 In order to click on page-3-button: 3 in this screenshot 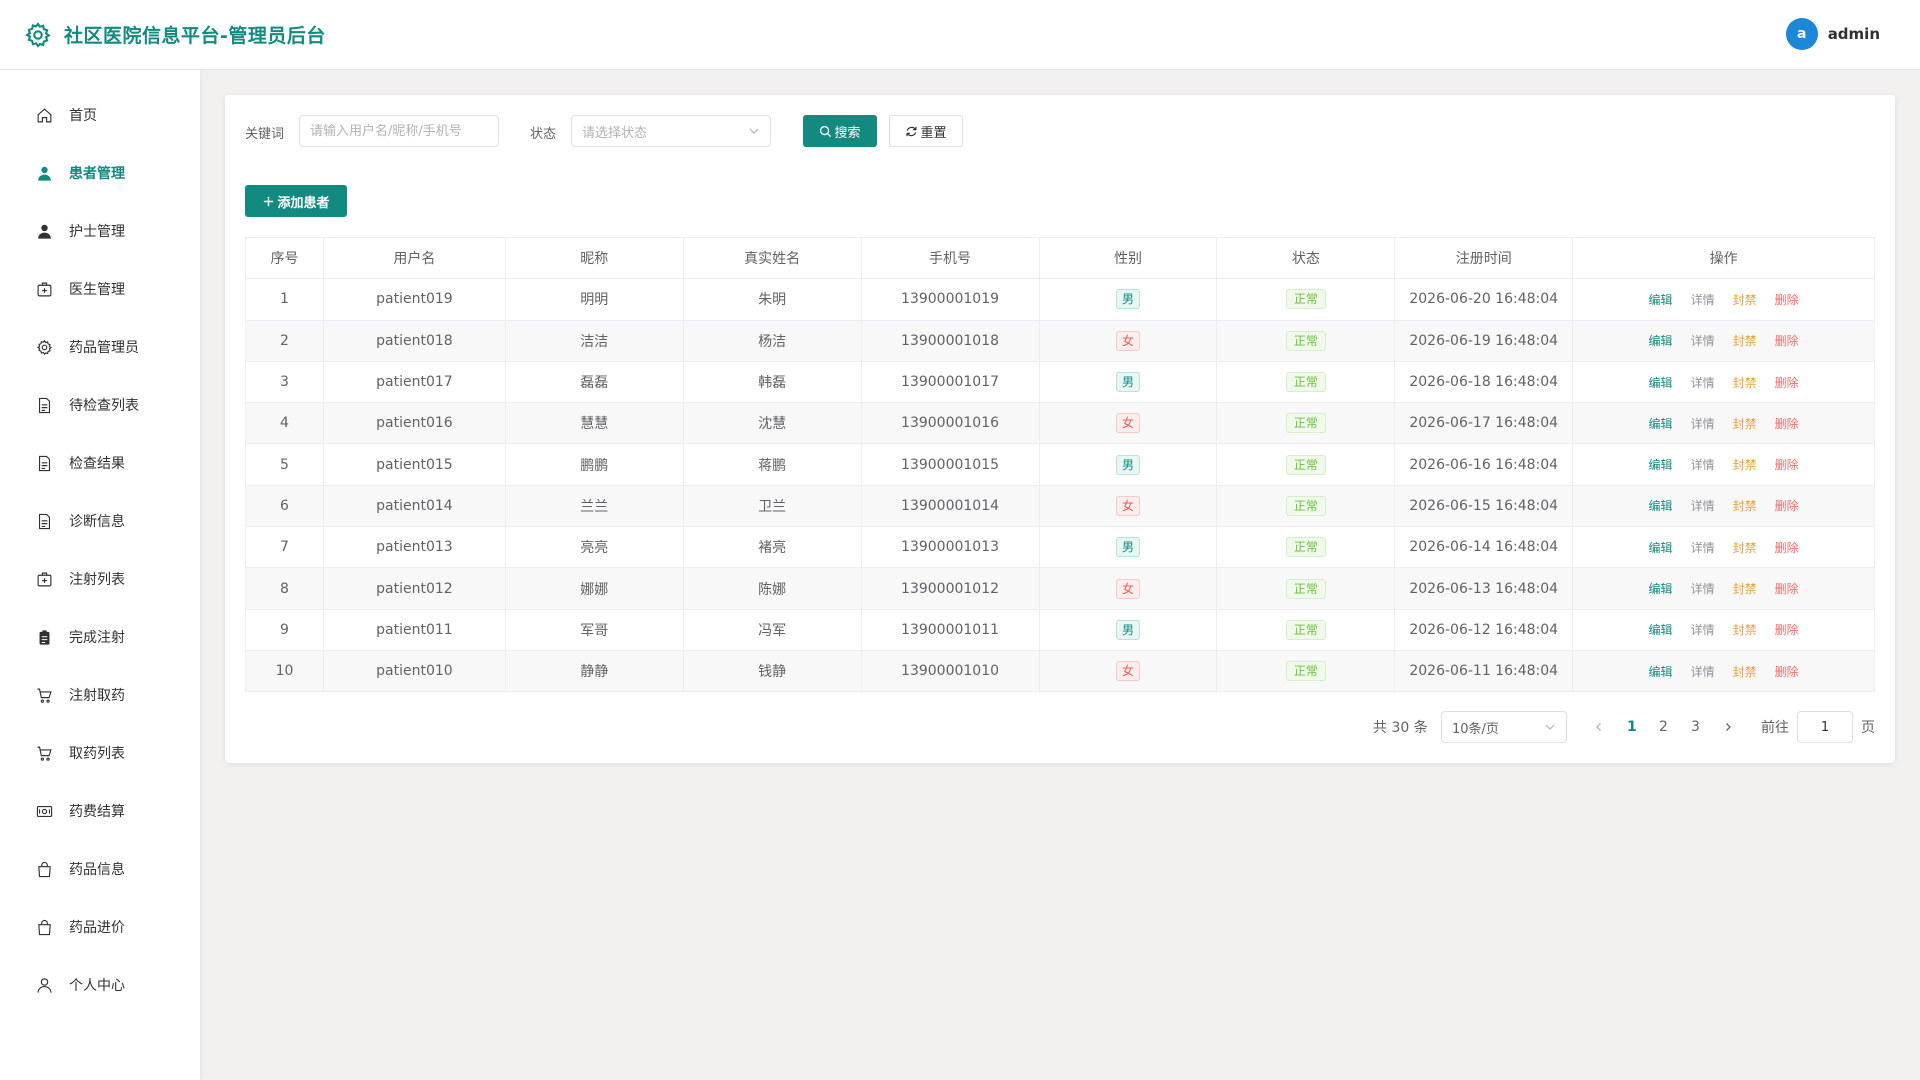, I will do `click(1695, 727)`.